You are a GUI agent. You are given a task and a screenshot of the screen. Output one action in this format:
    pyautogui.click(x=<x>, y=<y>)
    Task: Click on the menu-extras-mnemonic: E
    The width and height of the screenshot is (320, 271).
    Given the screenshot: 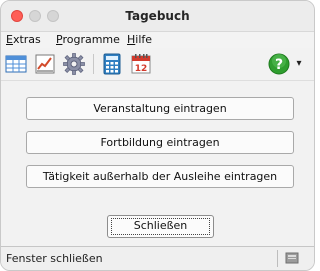 What is the action you would take?
    pyautogui.click(x=9, y=39)
    